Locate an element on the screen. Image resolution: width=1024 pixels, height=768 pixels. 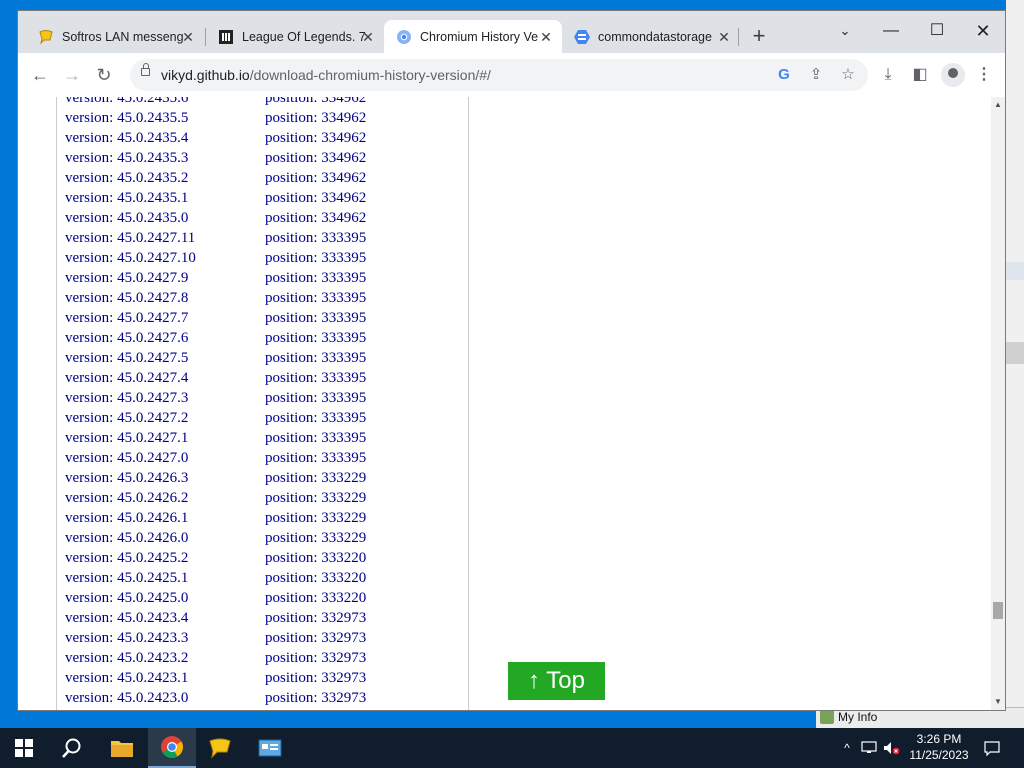
version-link: version: 45.0.2435.2 is located at coordinates (126, 178).